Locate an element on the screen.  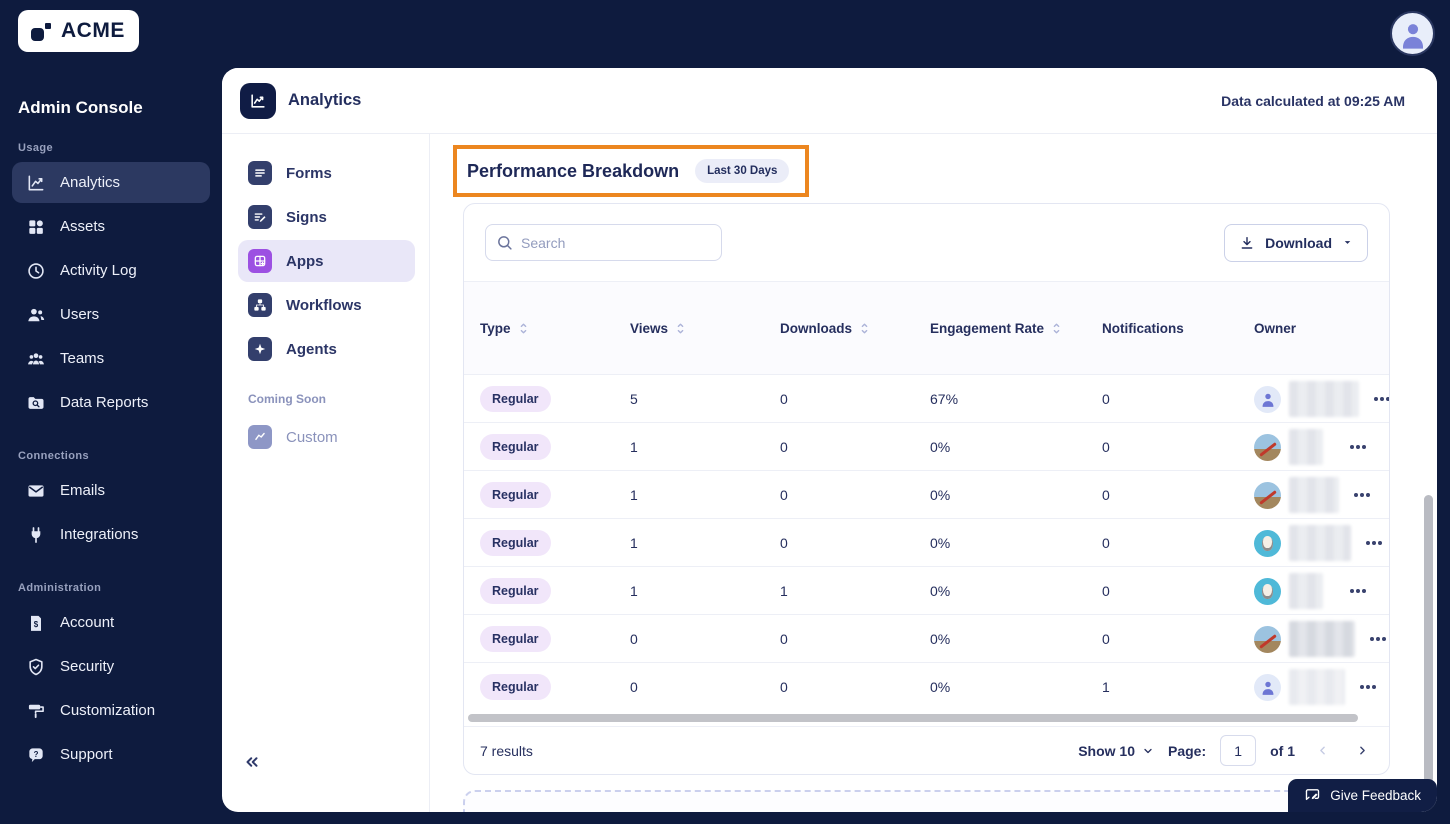
sidebar-item-label: Integrations is located at coordinates (99, 534).